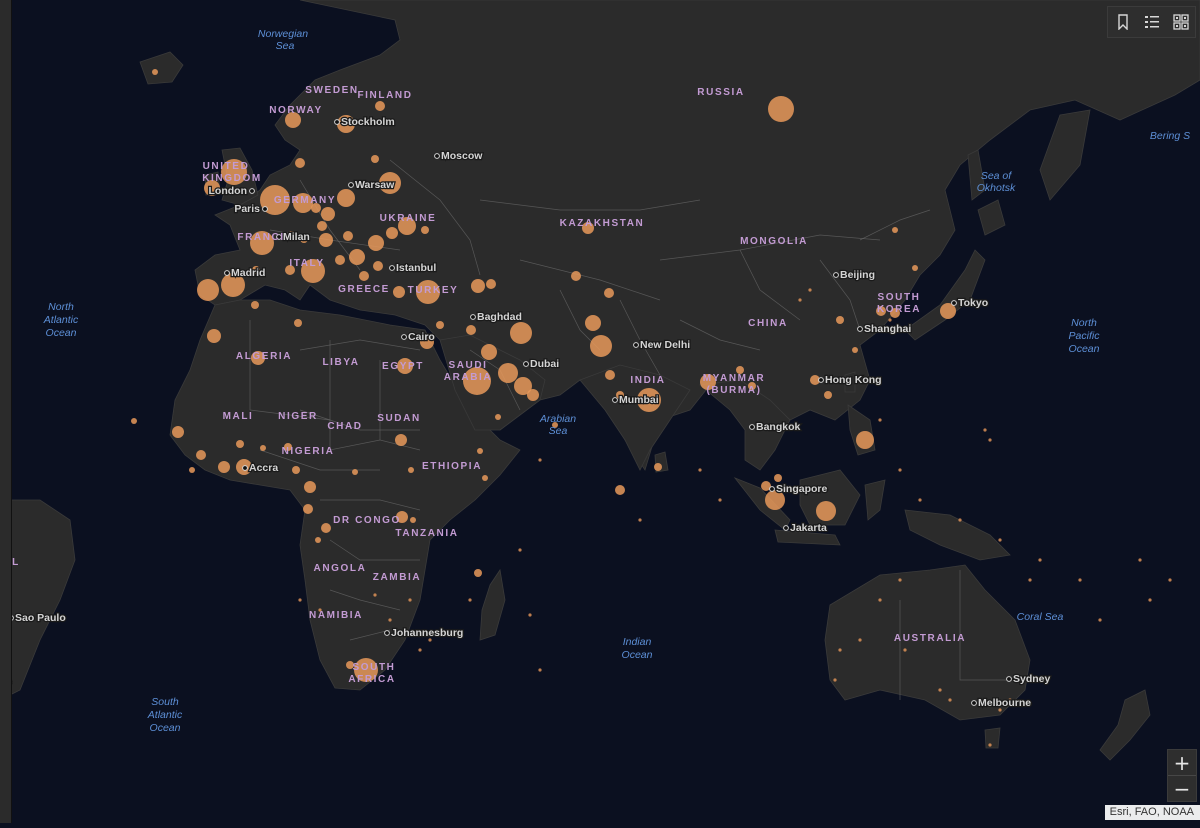  What do you see at coordinates (468, 371) in the screenshot?
I see `country-label-saudi-arabia: SAUDI ARABIA` at bounding box center [468, 371].